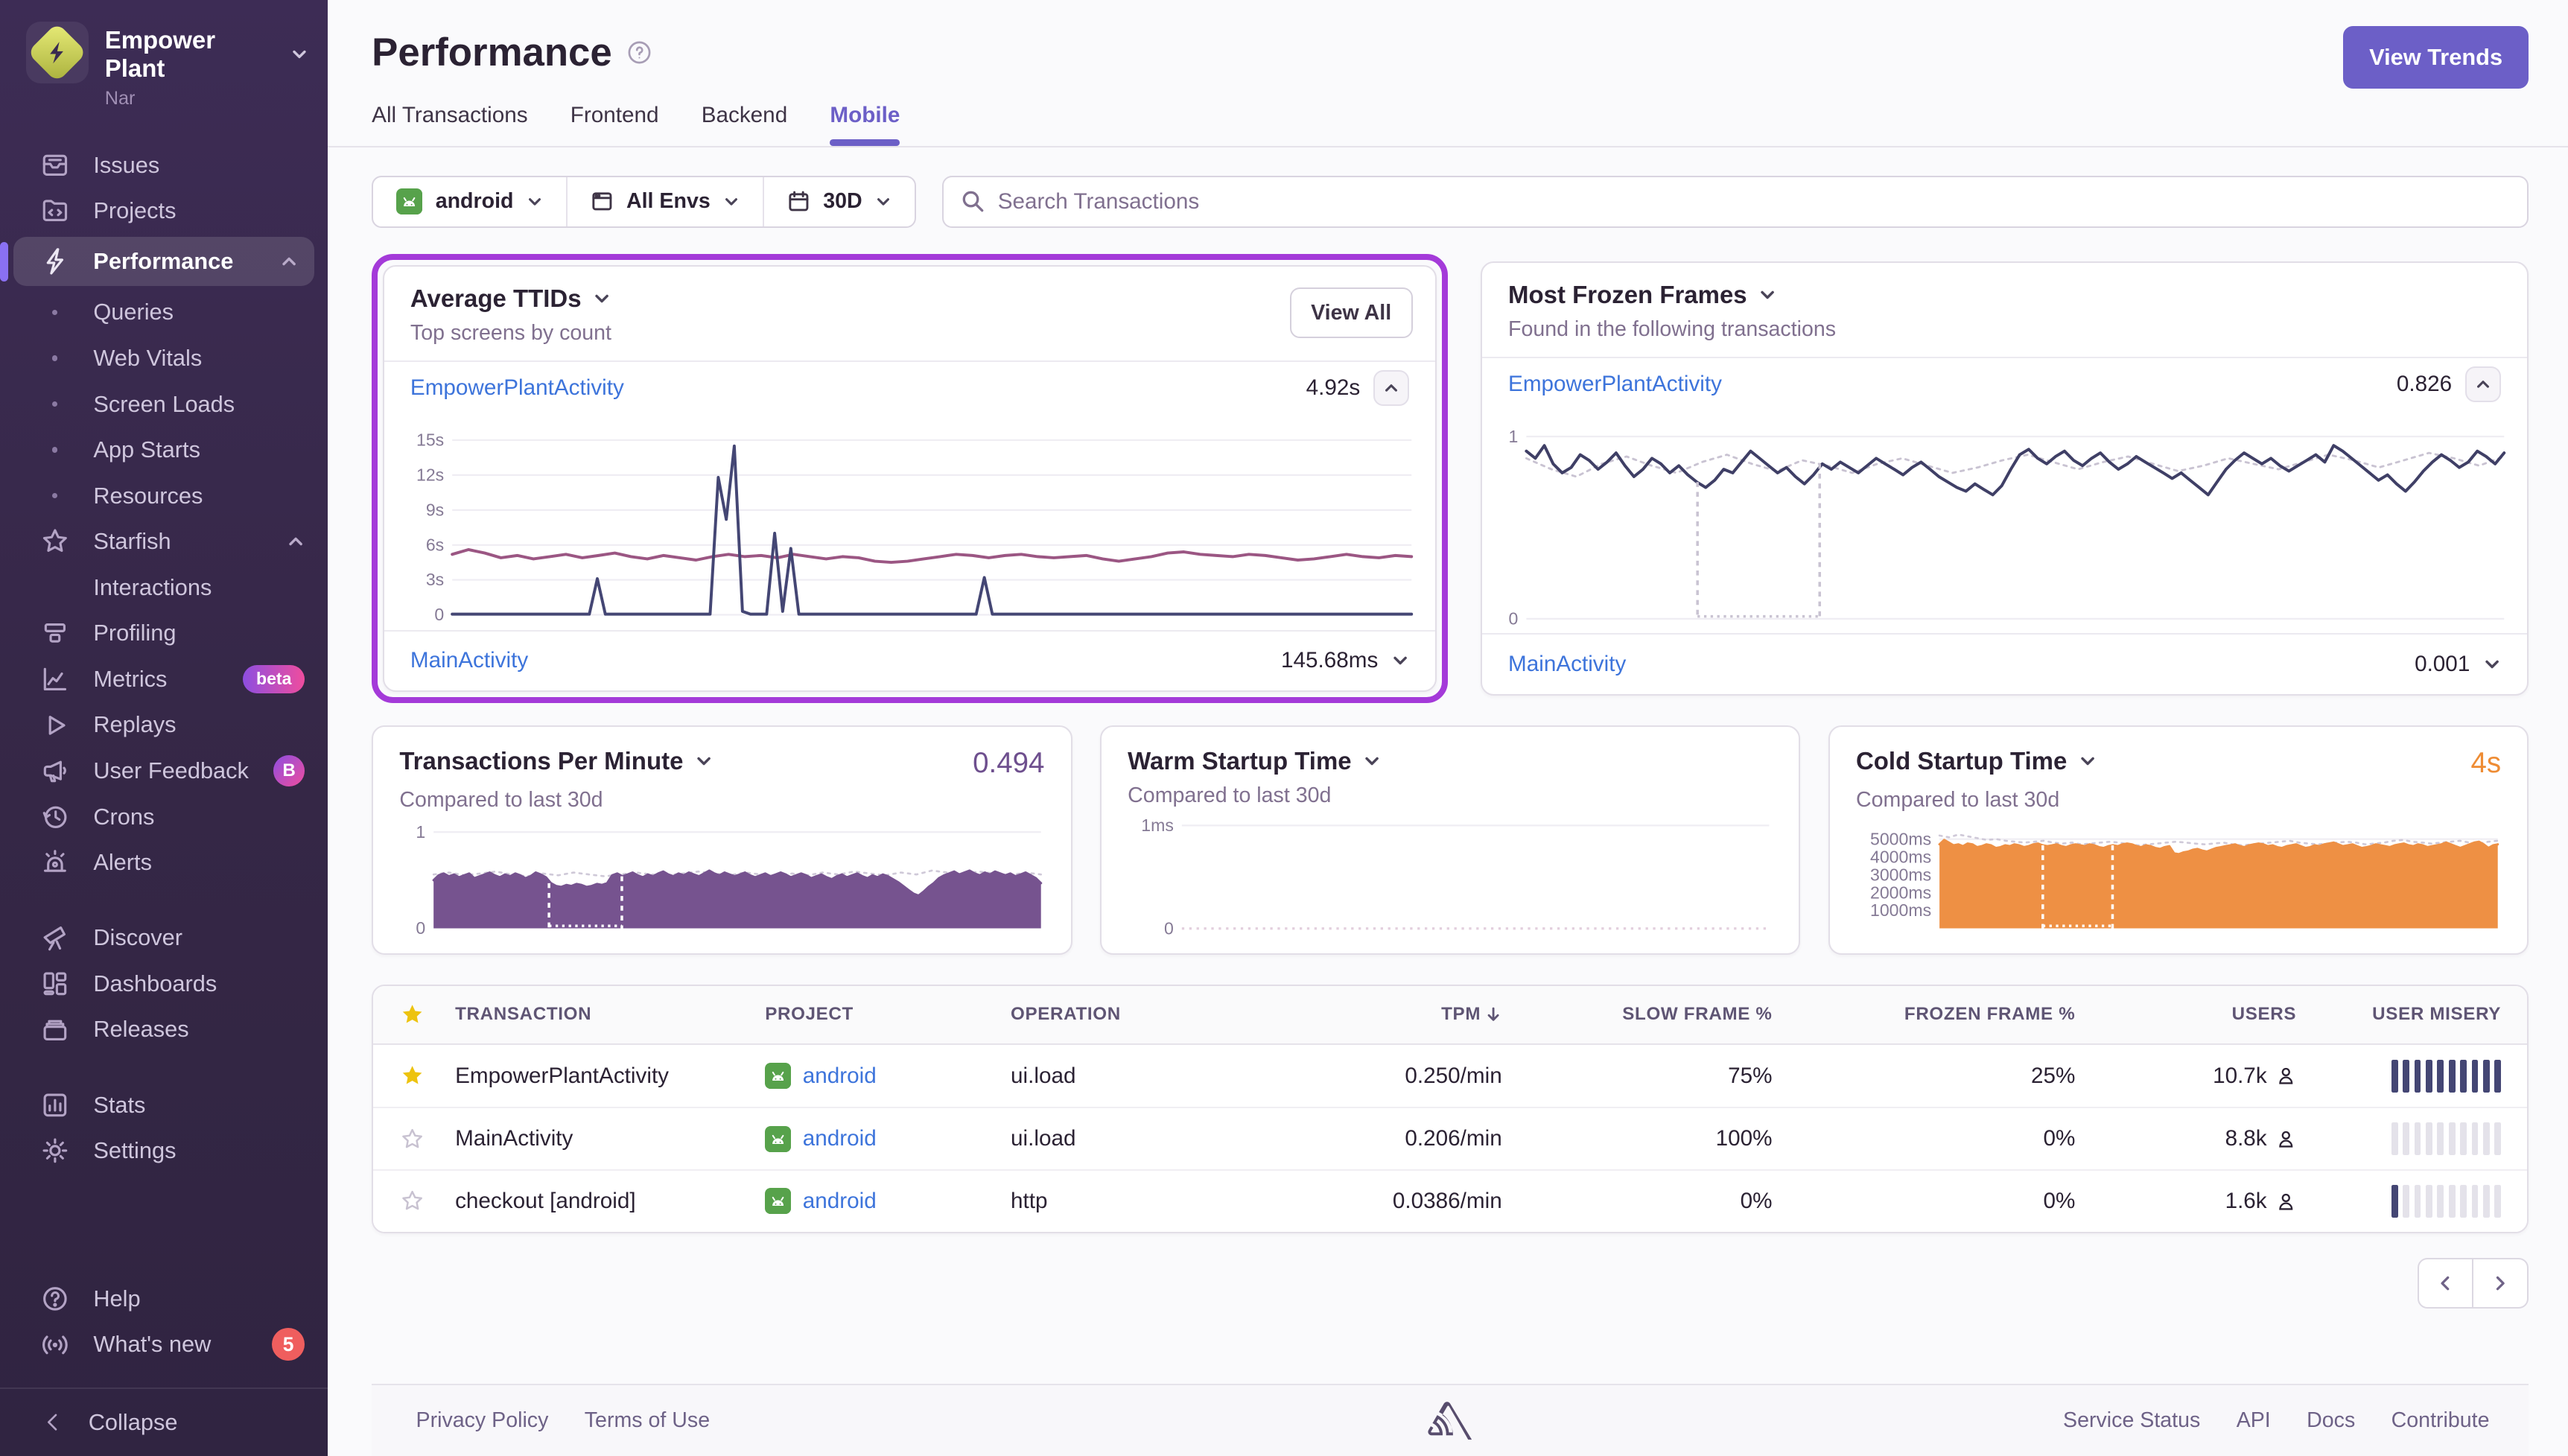 The width and height of the screenshot is (2568, 1456). I want to click on privacy-policy-link: Privacy Policy, so click(483, 1420).